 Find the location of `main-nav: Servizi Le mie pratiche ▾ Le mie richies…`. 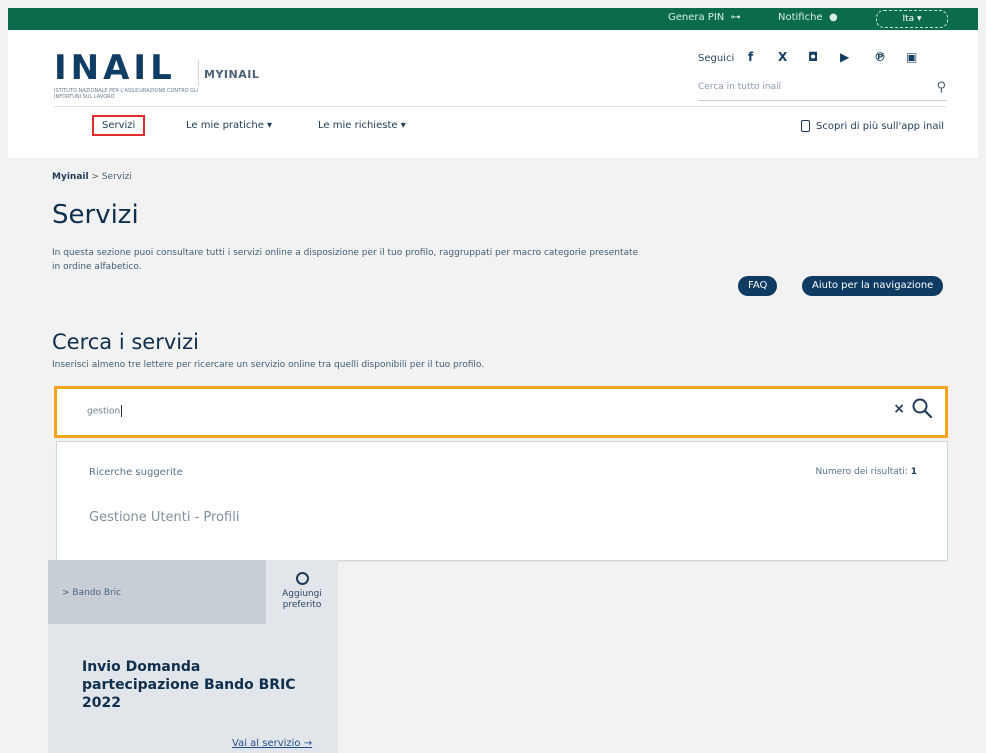

main-nav: Servizi Le mie pratiche ▾ Le mie richies… is located at coordinates (493, 130).